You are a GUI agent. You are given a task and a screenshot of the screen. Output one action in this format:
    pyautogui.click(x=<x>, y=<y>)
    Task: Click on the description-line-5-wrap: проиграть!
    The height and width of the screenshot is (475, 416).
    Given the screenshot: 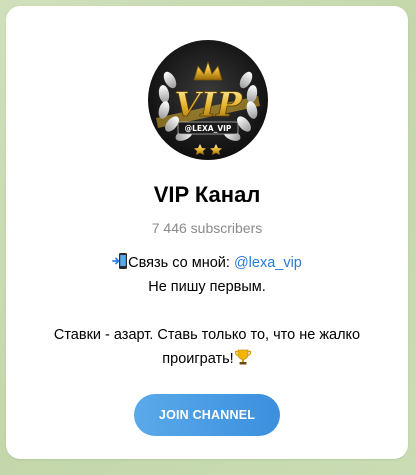 What is the action you would take?
    pyautogui.click(x=207, y=359)
    